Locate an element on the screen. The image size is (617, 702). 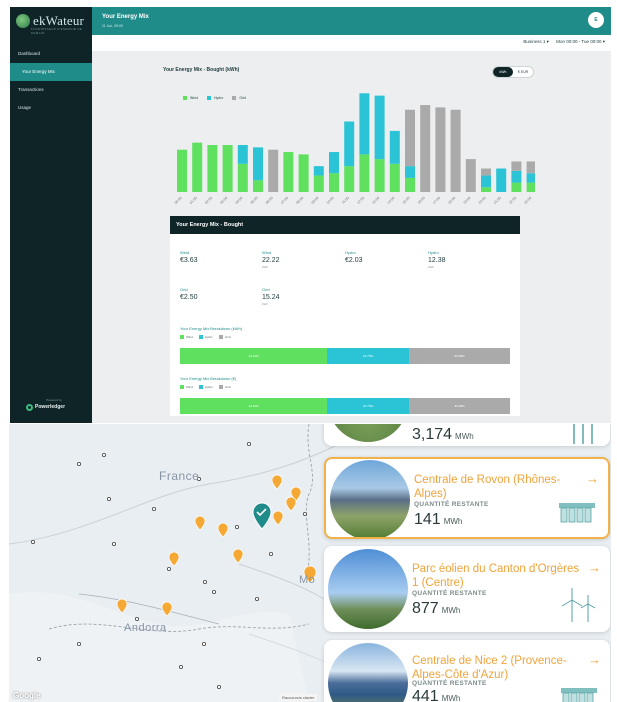
site-quantity-value: 141 is located at coordinates (427, 519).